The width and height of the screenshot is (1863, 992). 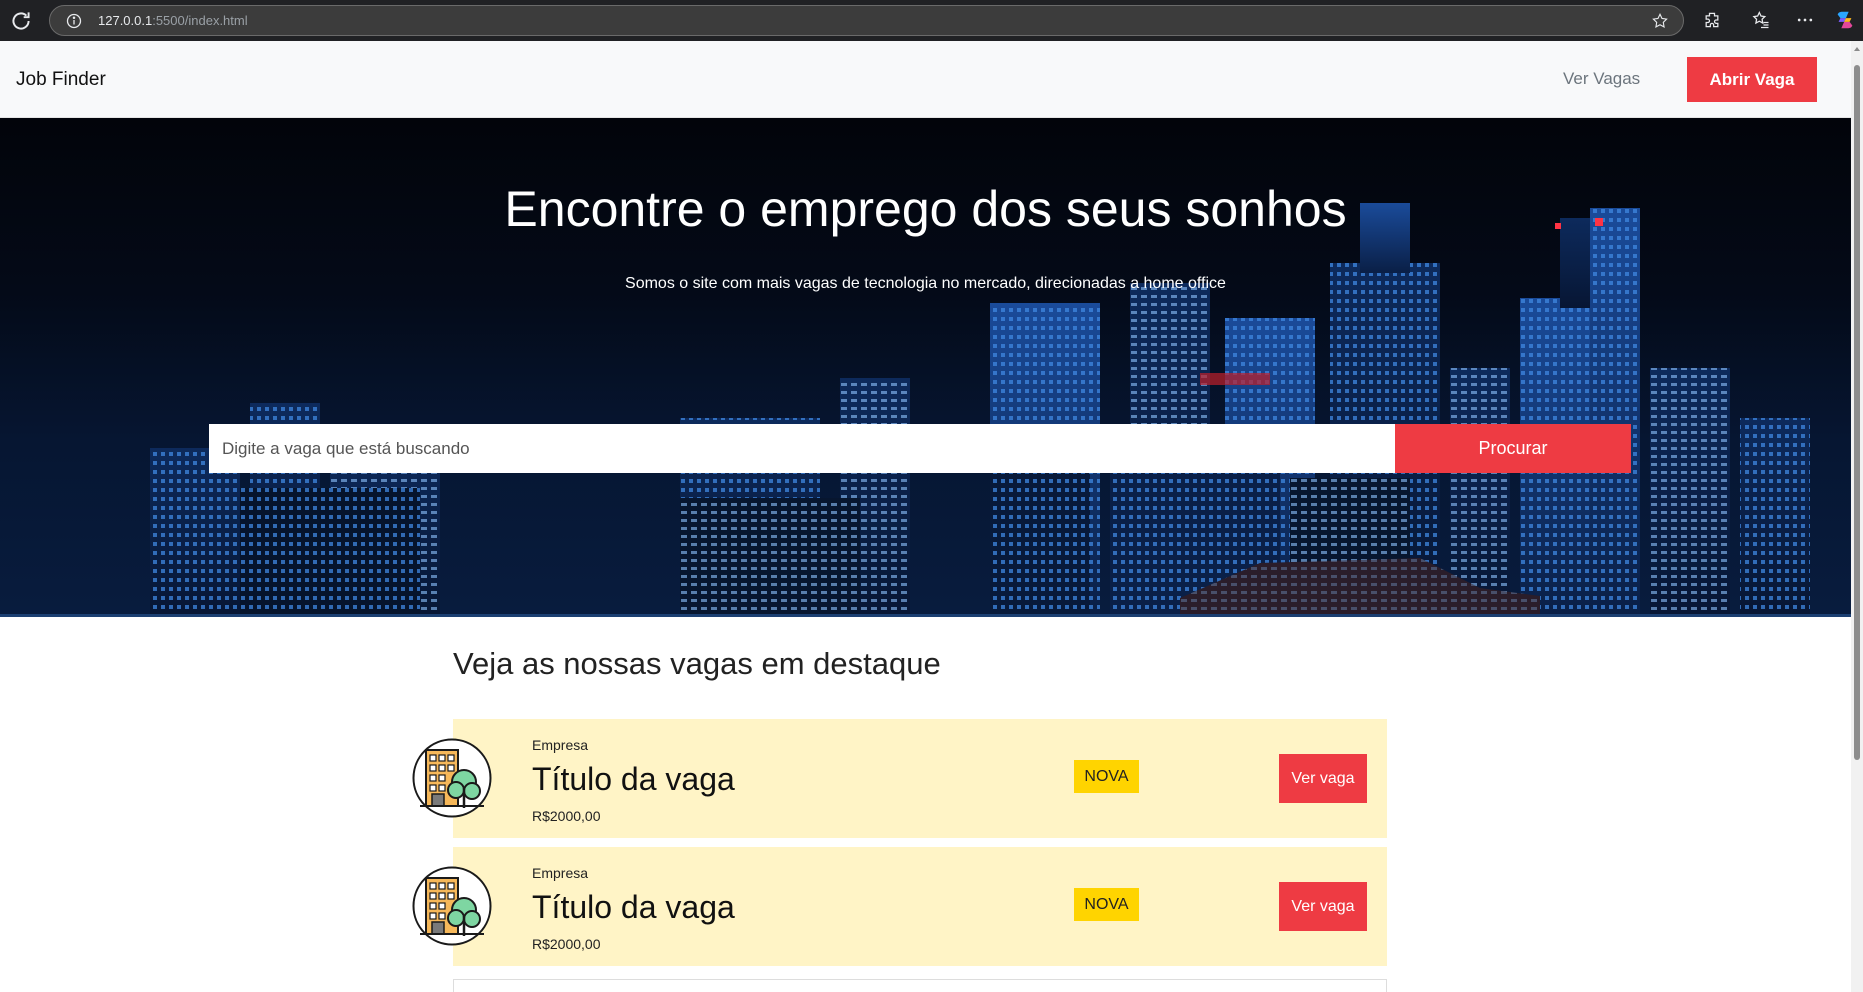 What do you see at coordinates (925, 615) in the screenshot?
I see `hero-divider` at bounding box center [925, 615].